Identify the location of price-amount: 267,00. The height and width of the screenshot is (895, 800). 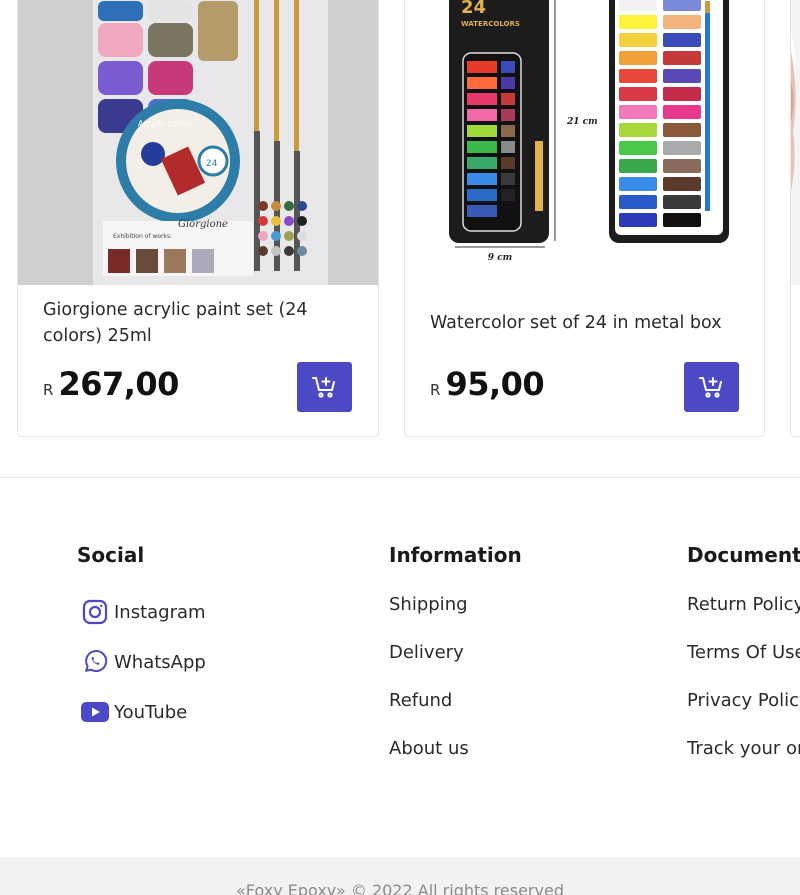
(118, 384).